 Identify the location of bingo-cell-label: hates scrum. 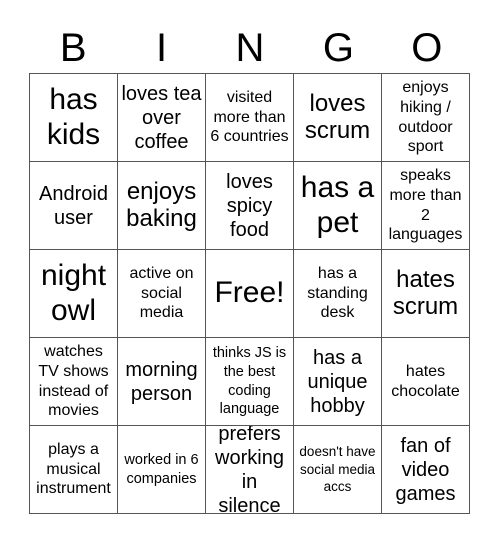
(425, 293).